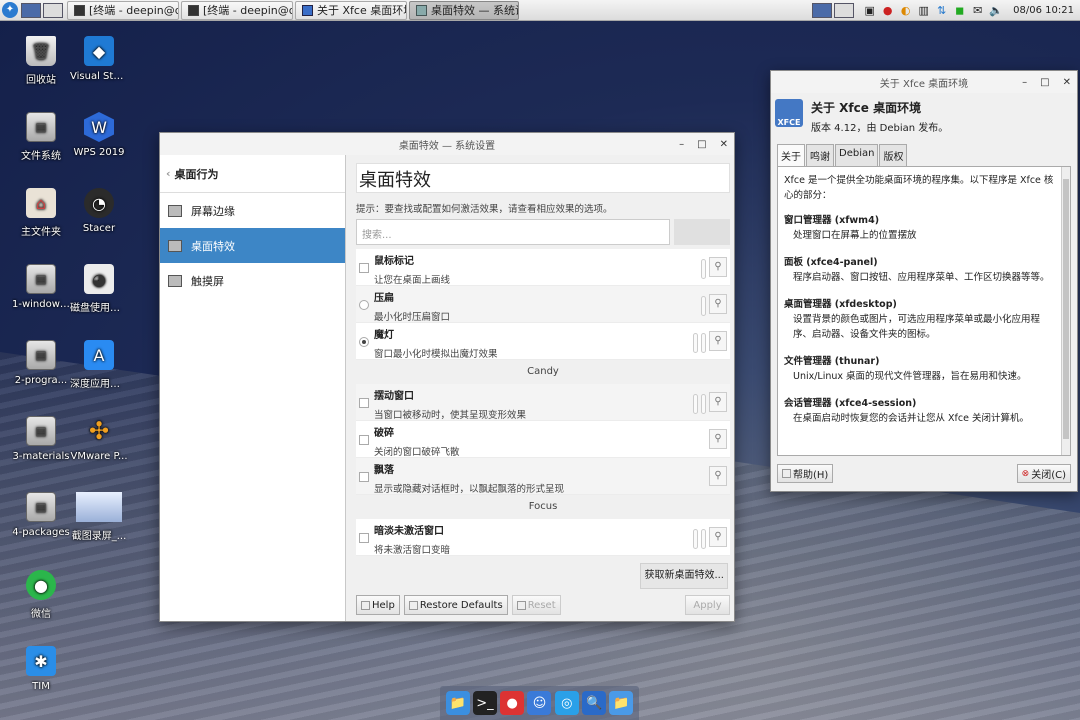 The width and height of the screenshot is (1080, 720). What do you see at coordinates (99, 135) in the screenshot?
I see `desktop-icon-wps: W WPS 2019` at bounding box center [99, 135].